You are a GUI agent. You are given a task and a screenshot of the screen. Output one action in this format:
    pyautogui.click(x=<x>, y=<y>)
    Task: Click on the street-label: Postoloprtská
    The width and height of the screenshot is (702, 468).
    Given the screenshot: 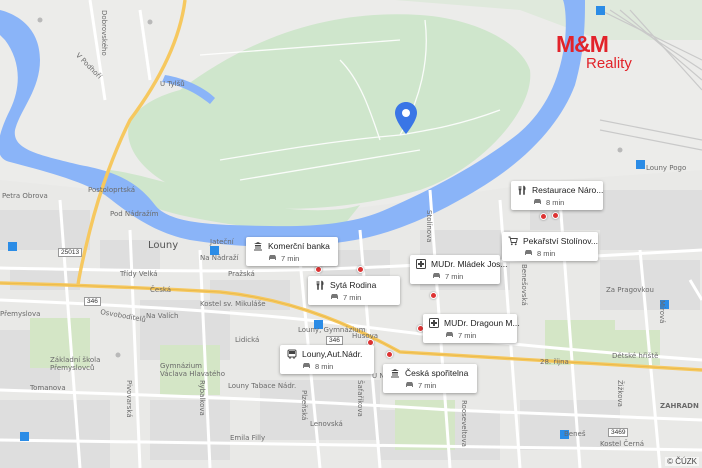 What is the action you would take?
    pyautogui.click(x=112, y=190)
    